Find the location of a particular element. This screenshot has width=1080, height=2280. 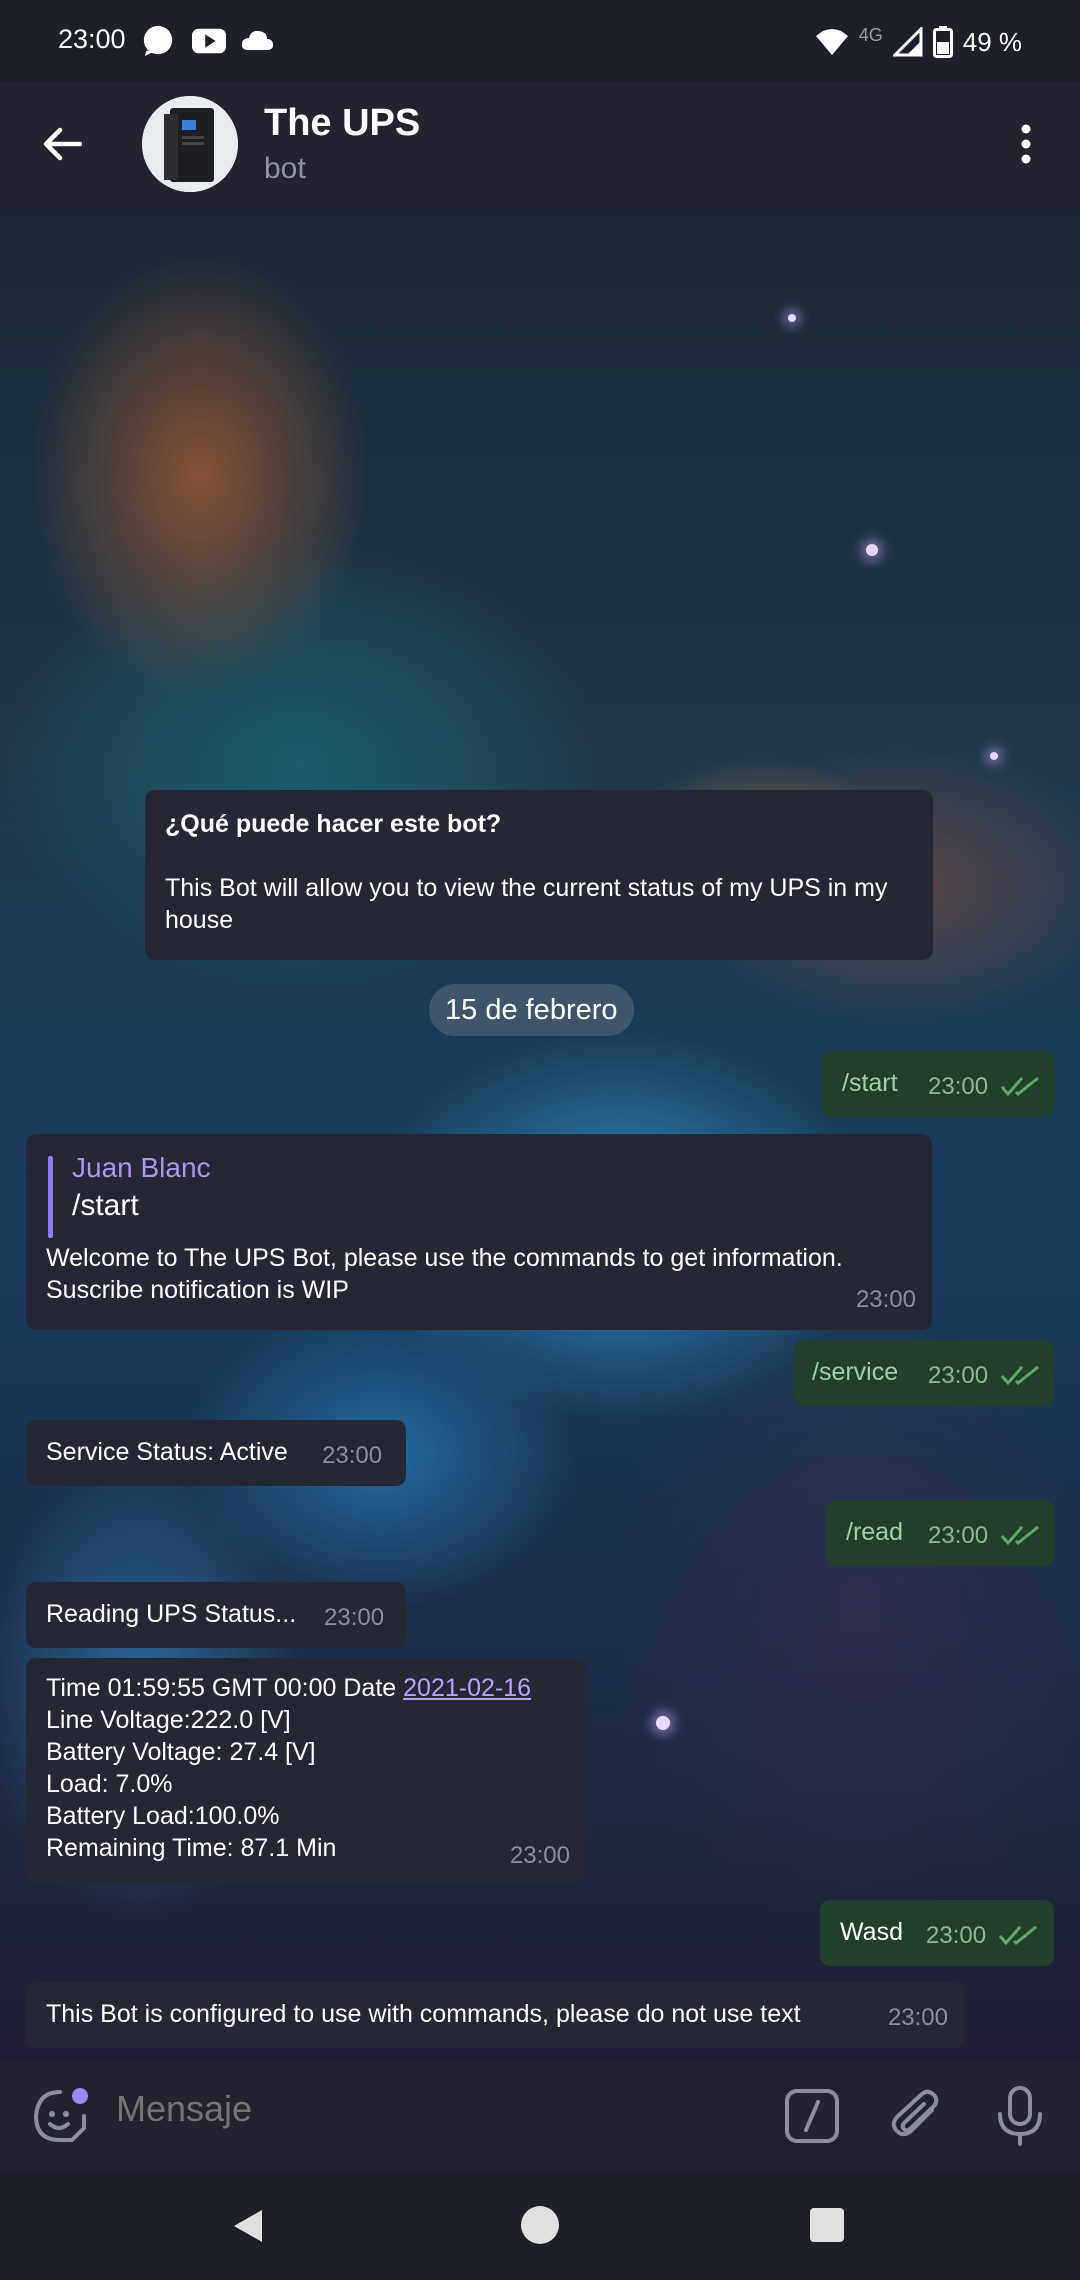

message-composer is located at coordinates (540, 2116).